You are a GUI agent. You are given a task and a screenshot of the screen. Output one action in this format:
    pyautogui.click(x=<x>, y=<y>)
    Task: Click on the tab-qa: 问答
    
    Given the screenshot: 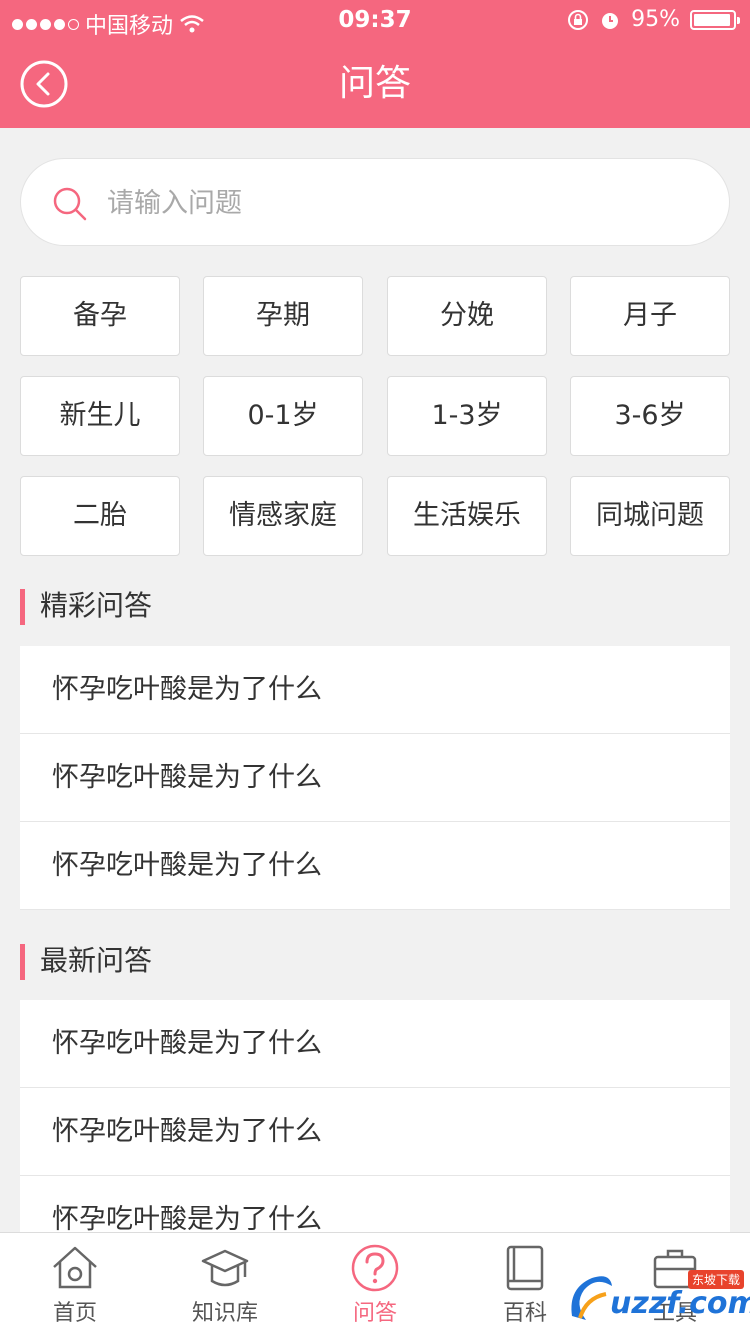 What is the action you would take?
    pyautogui.click(x=375, y=1283)
    